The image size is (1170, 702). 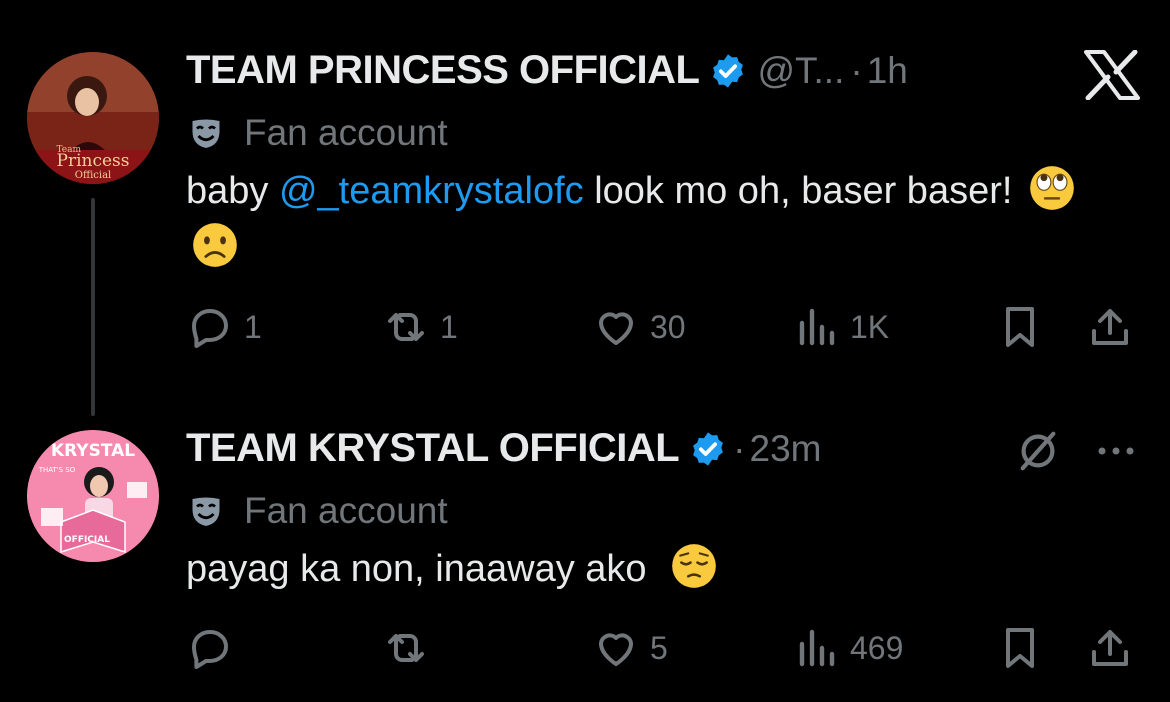 I want to click on rolling-eyes-emoji, so click(x=1052, y=188).